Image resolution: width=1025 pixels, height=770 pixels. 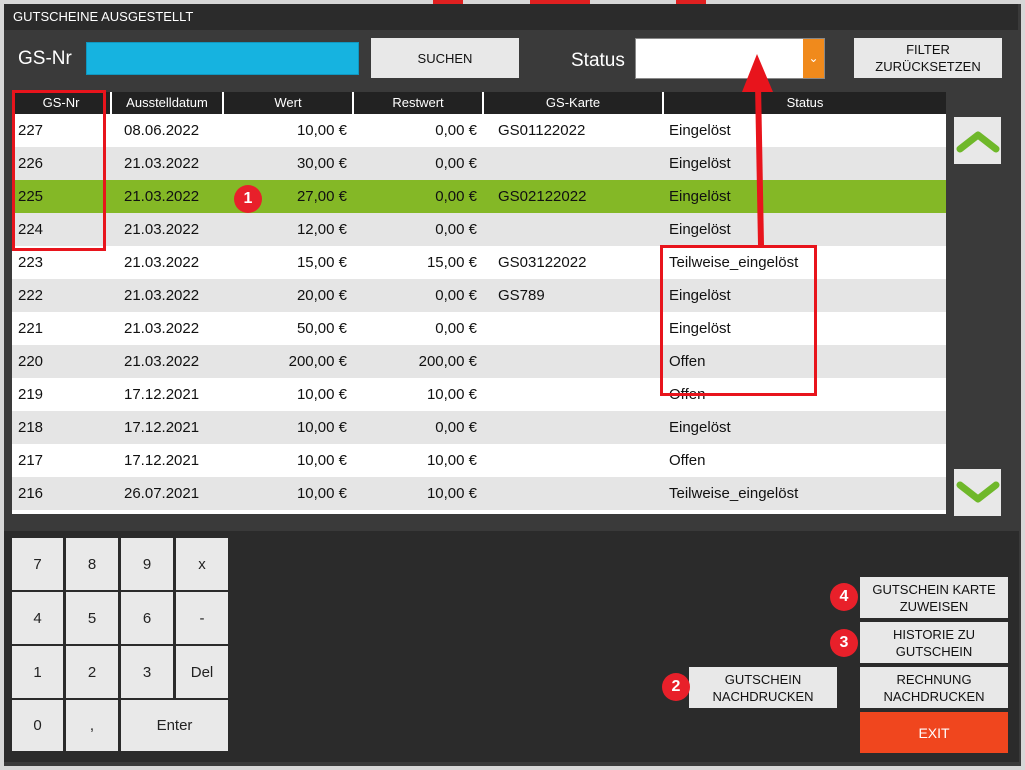 I want to click on history-line1: HISTORIE ZU, so click(x=934, y=634).